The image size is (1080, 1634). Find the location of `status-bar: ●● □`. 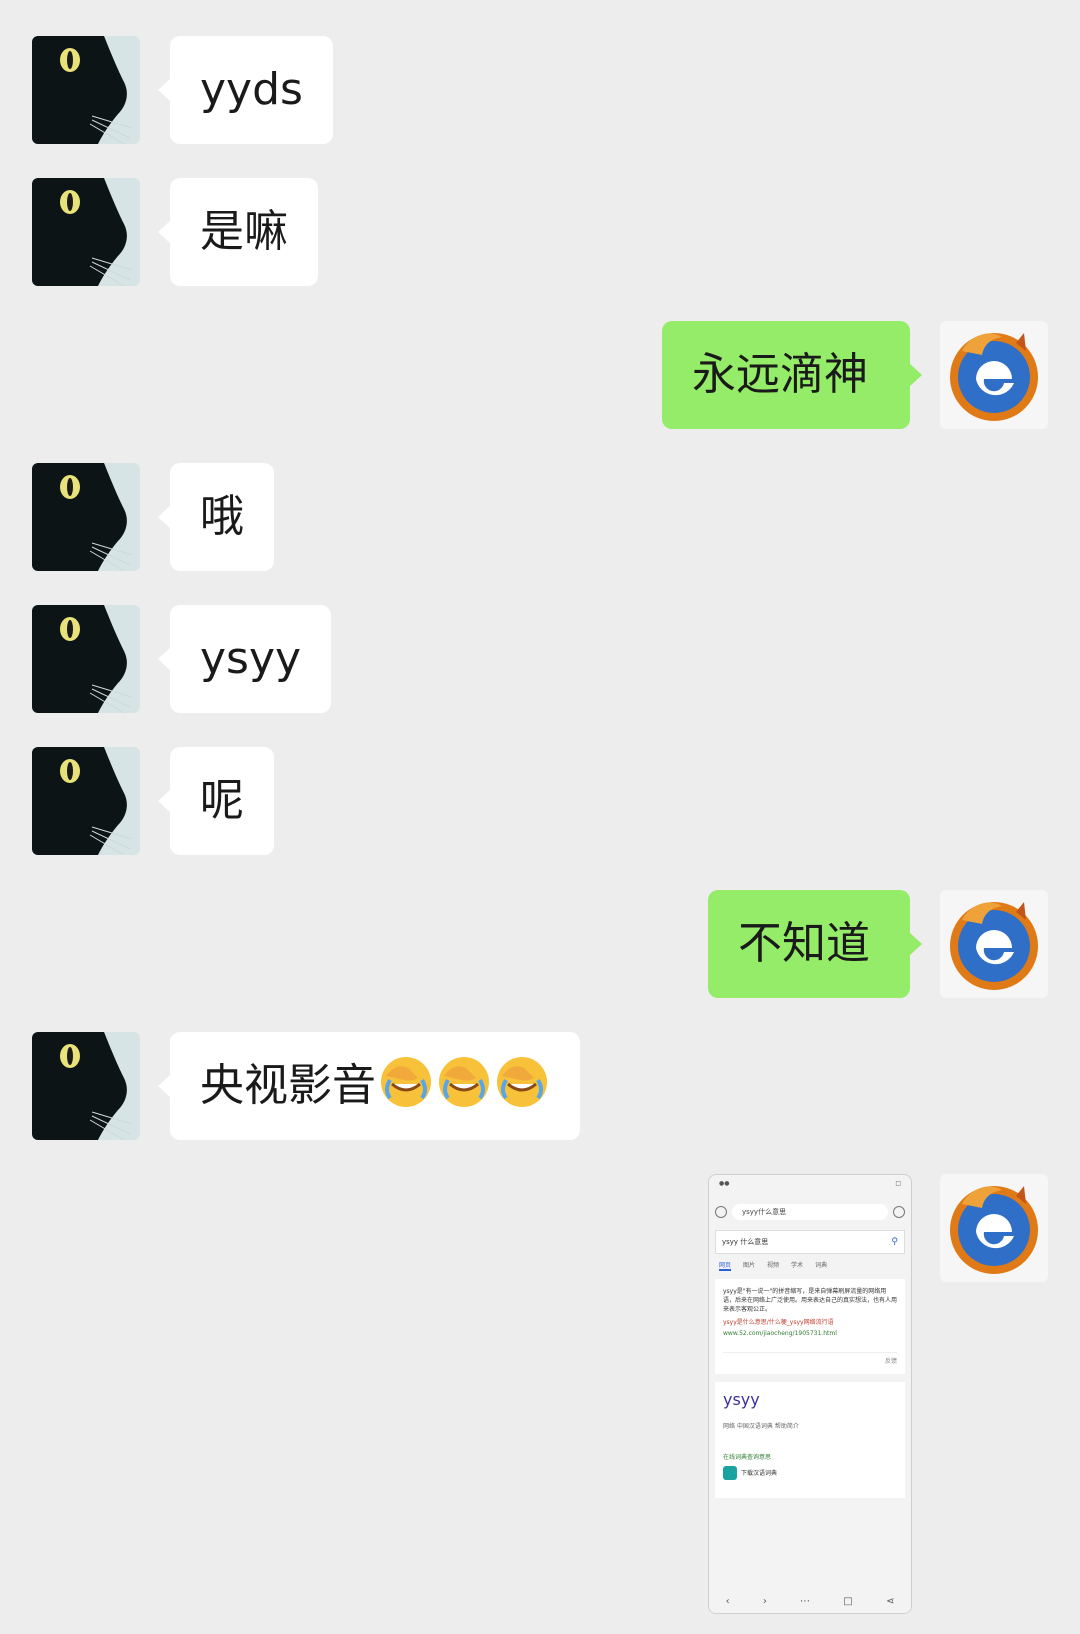

status-bar: ●● □ is located at coordinates (810, 1183).